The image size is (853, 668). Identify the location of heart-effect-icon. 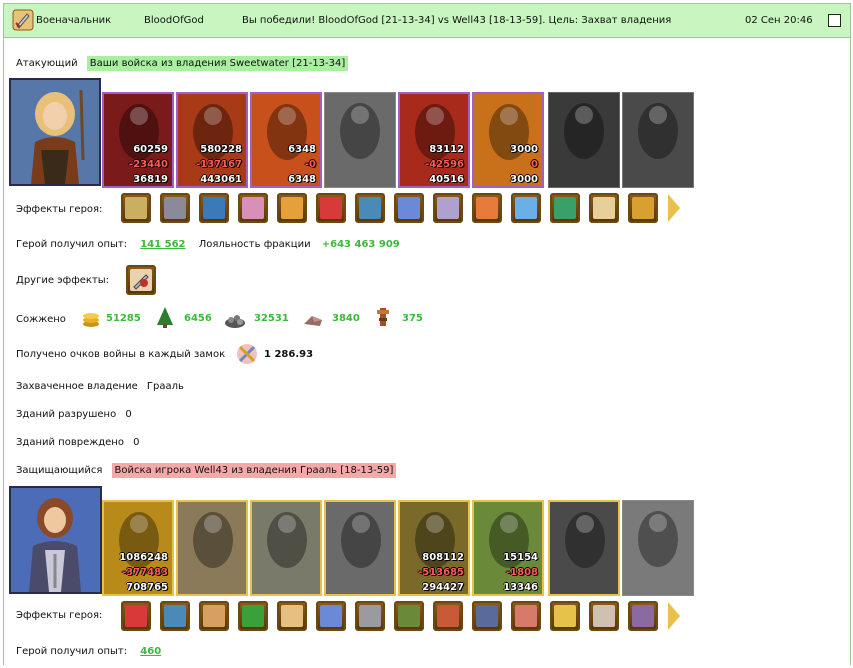
(331, 208).